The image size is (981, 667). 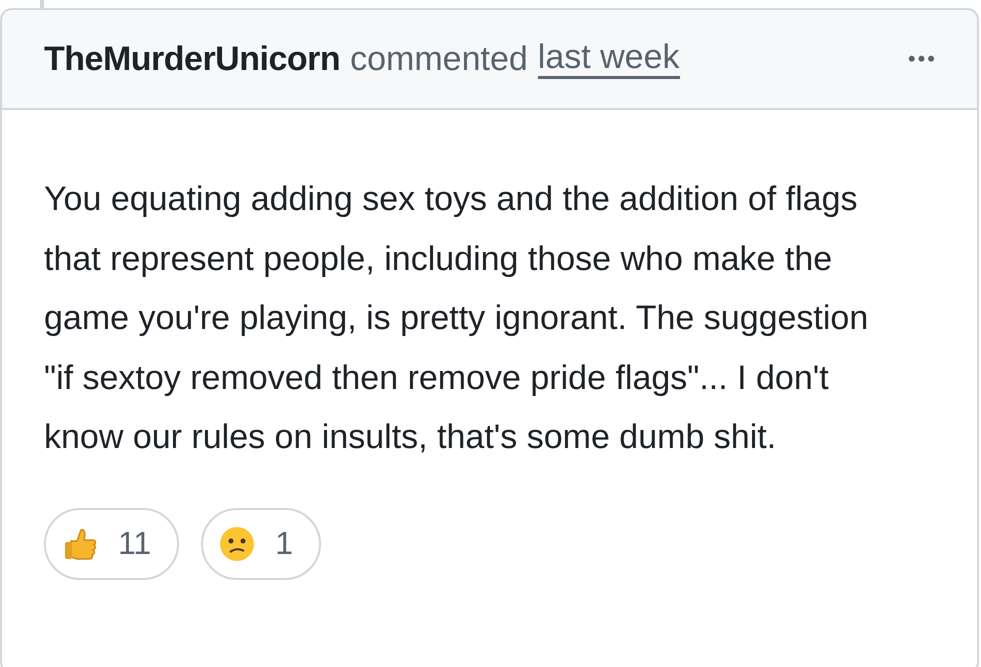 What do you see at coordinates (922, 59) in the screenshot?
I see `more-options-button: •••` at bounding box center [922, 59].